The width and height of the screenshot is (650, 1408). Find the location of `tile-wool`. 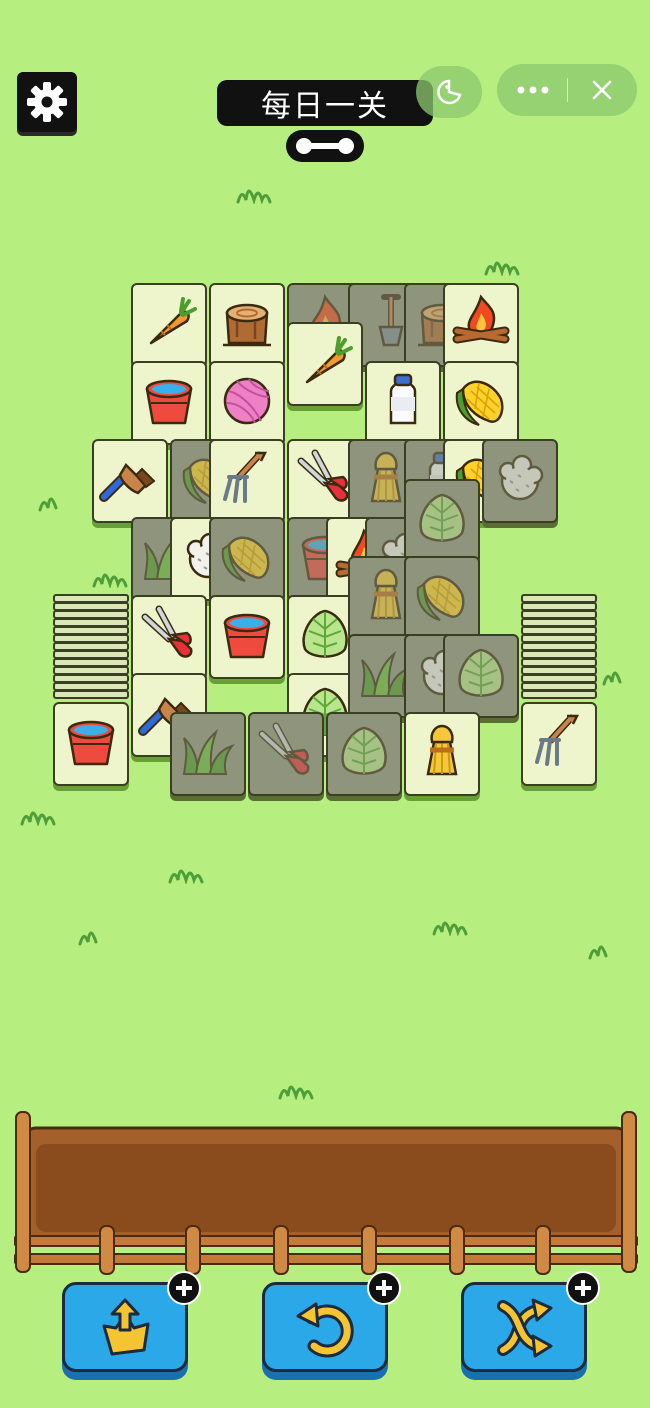

tile-wool is located at coordinates (520, 481).